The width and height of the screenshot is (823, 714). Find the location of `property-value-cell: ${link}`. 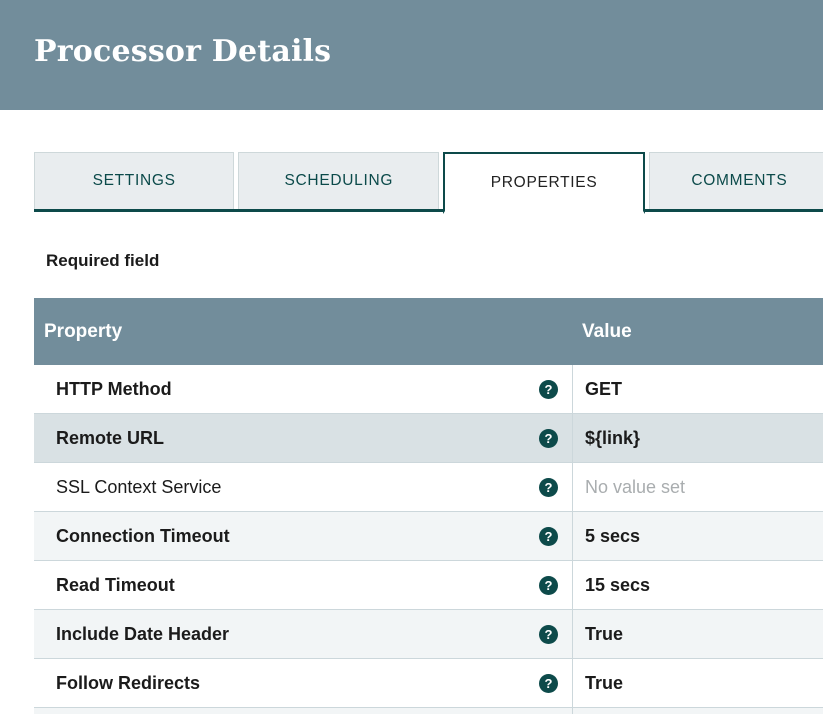

property-value-cell: ${link} is located at coordinates (697, 438).